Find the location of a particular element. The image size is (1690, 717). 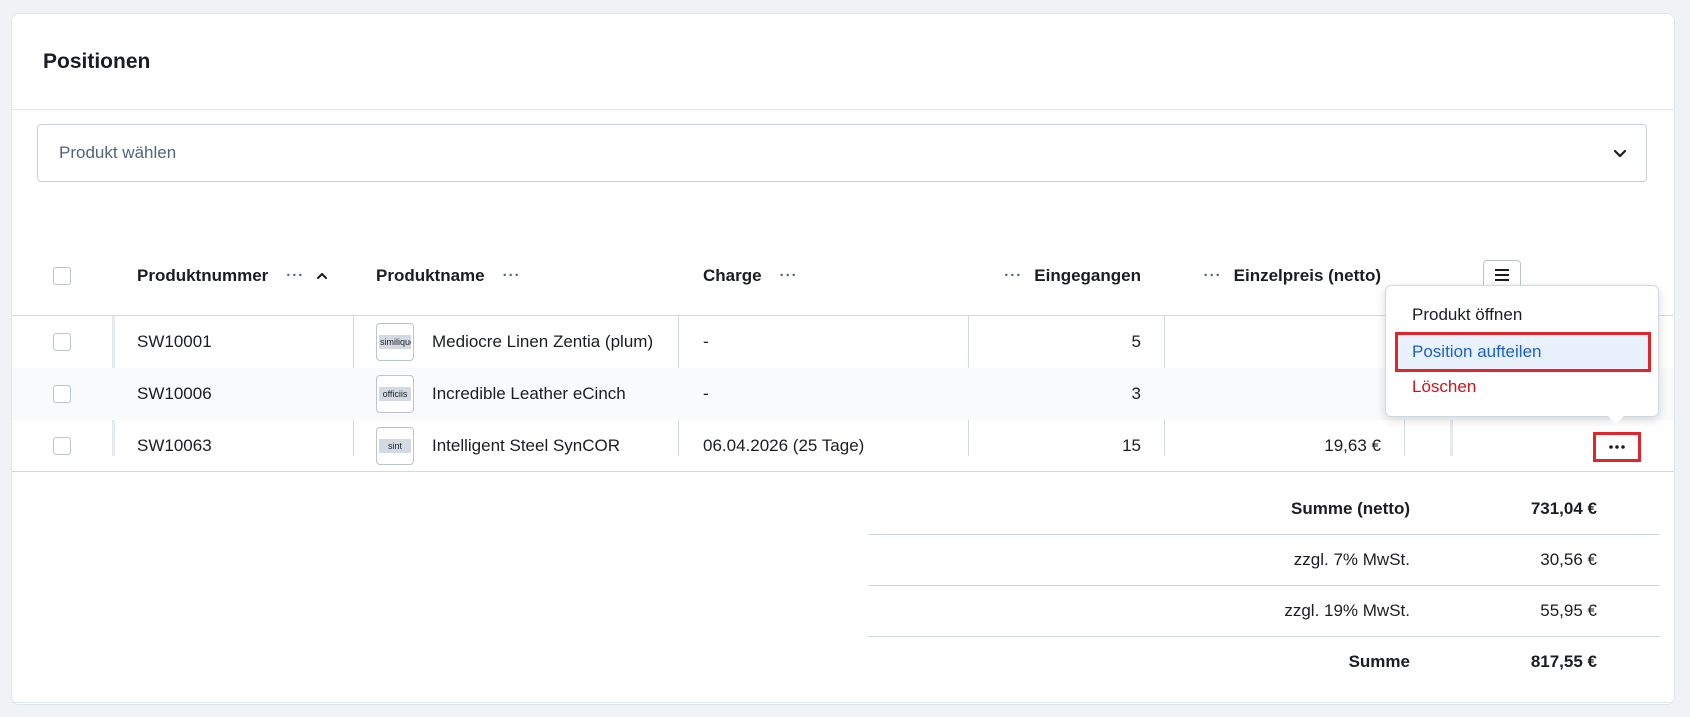

batch-cell: 06.04.2026 (25 Tage) is located at coordinates (784, 445).